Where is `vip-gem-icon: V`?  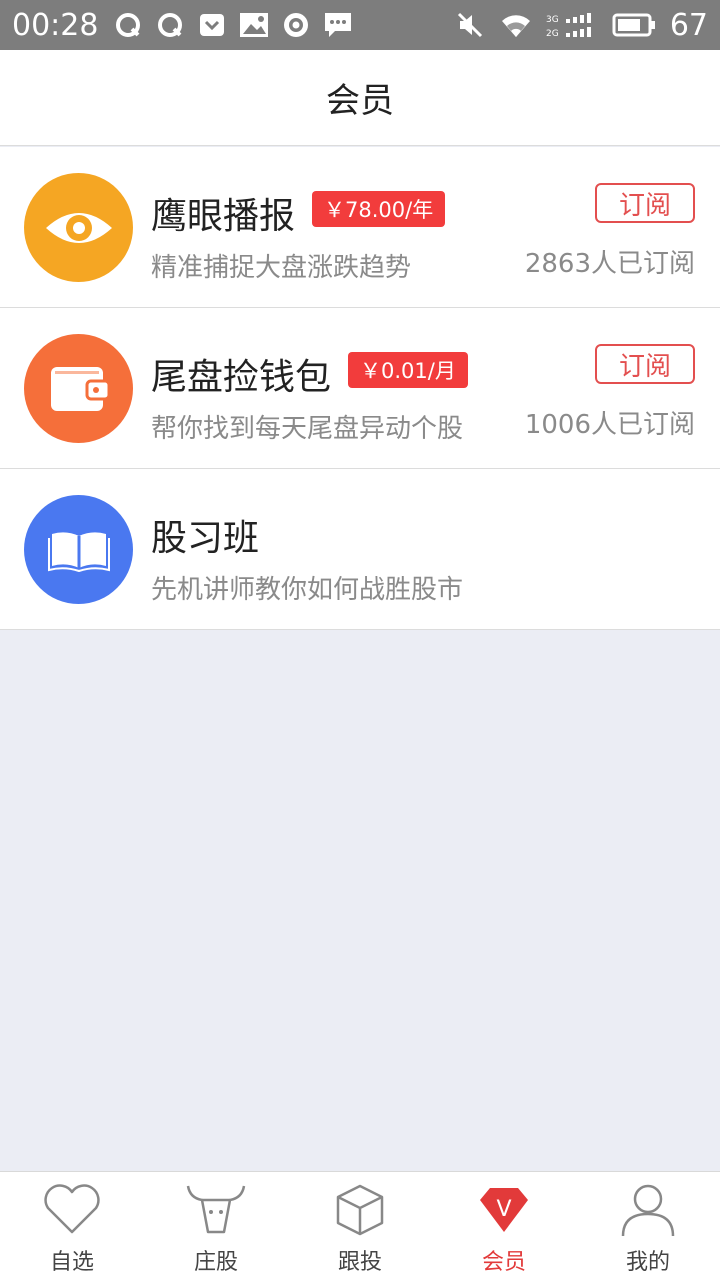
vip-gem-icon: V is located at coordinates (504, 1210).